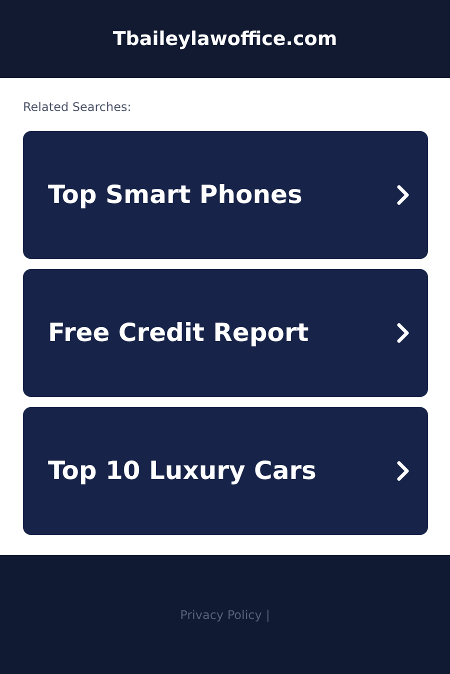 This screenshot has height=674, width=450. Describe the element at coordinates (225, 39) in the screenshot. I see `site-title: Tbaileylawoffice.com` at that location.